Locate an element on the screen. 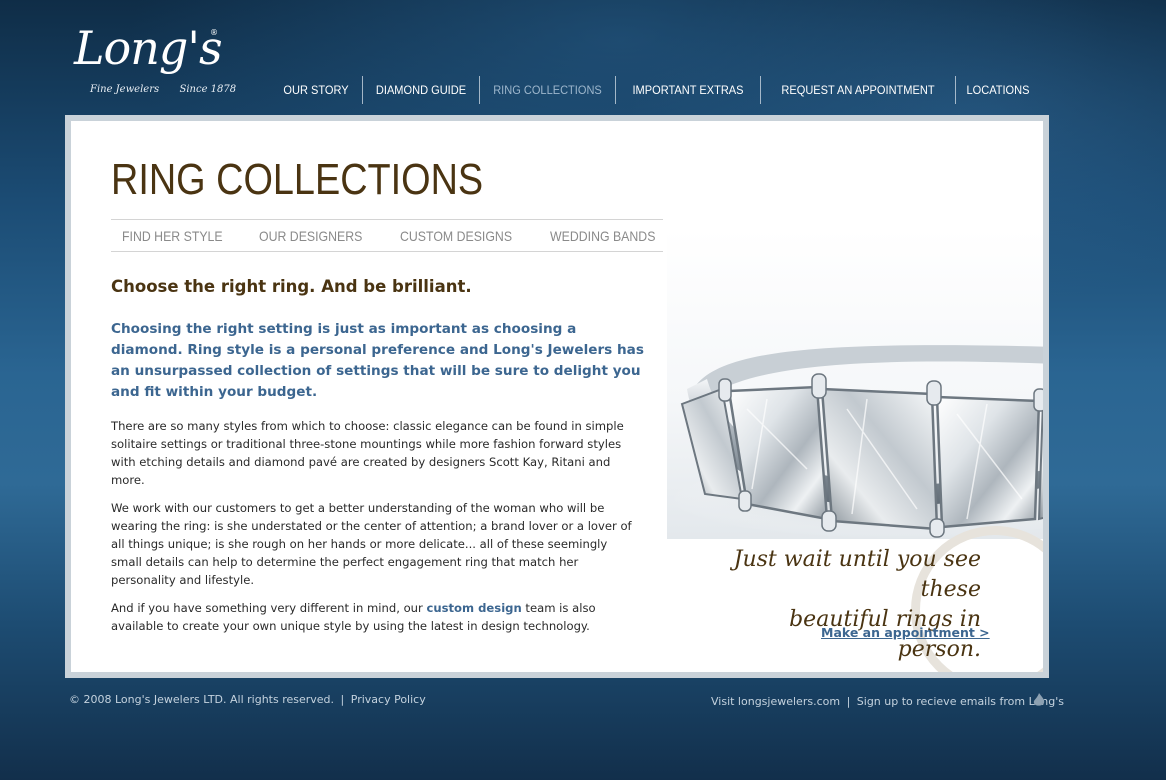 Image resolution: width=1166 pixels, height=780 pixels. privacy-policy-link: Privacy Policy is located at coordinates (388, 699).